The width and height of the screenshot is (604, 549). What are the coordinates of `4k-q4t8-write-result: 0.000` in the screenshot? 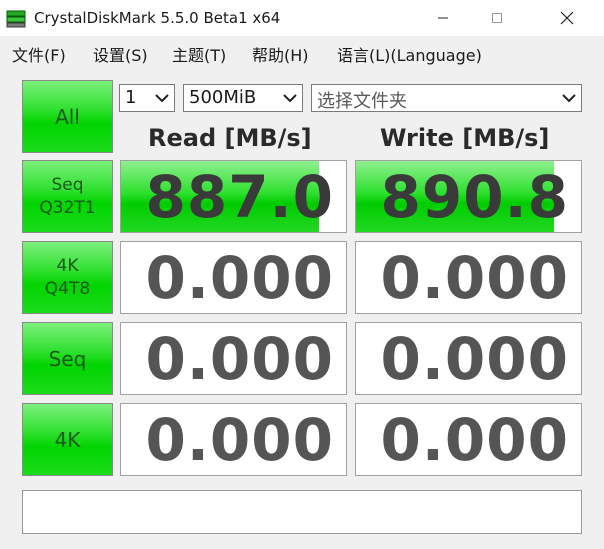 It's located at (468, 277).